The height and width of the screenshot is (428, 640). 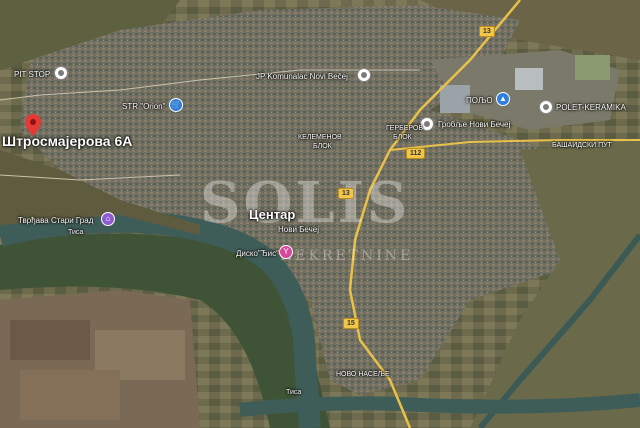 I want to click on road-shield-15: 15, so click(x=351, y=323).